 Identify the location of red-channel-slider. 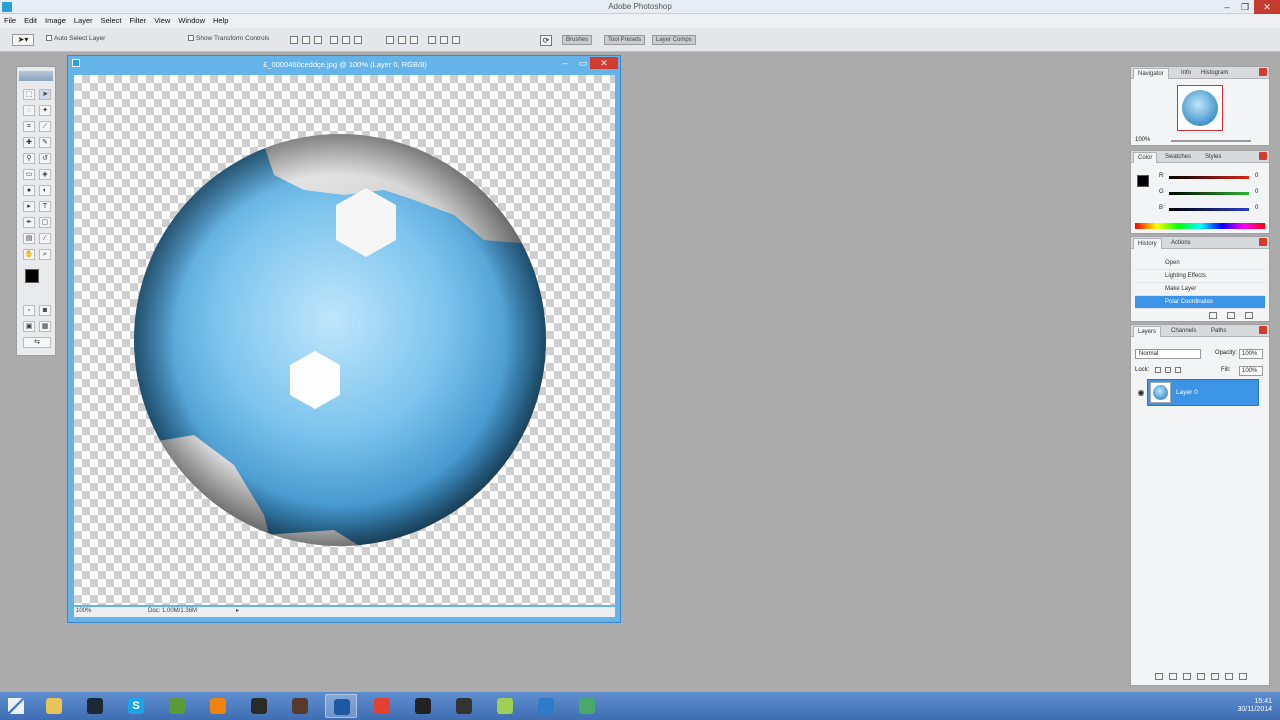
(1209, 177).